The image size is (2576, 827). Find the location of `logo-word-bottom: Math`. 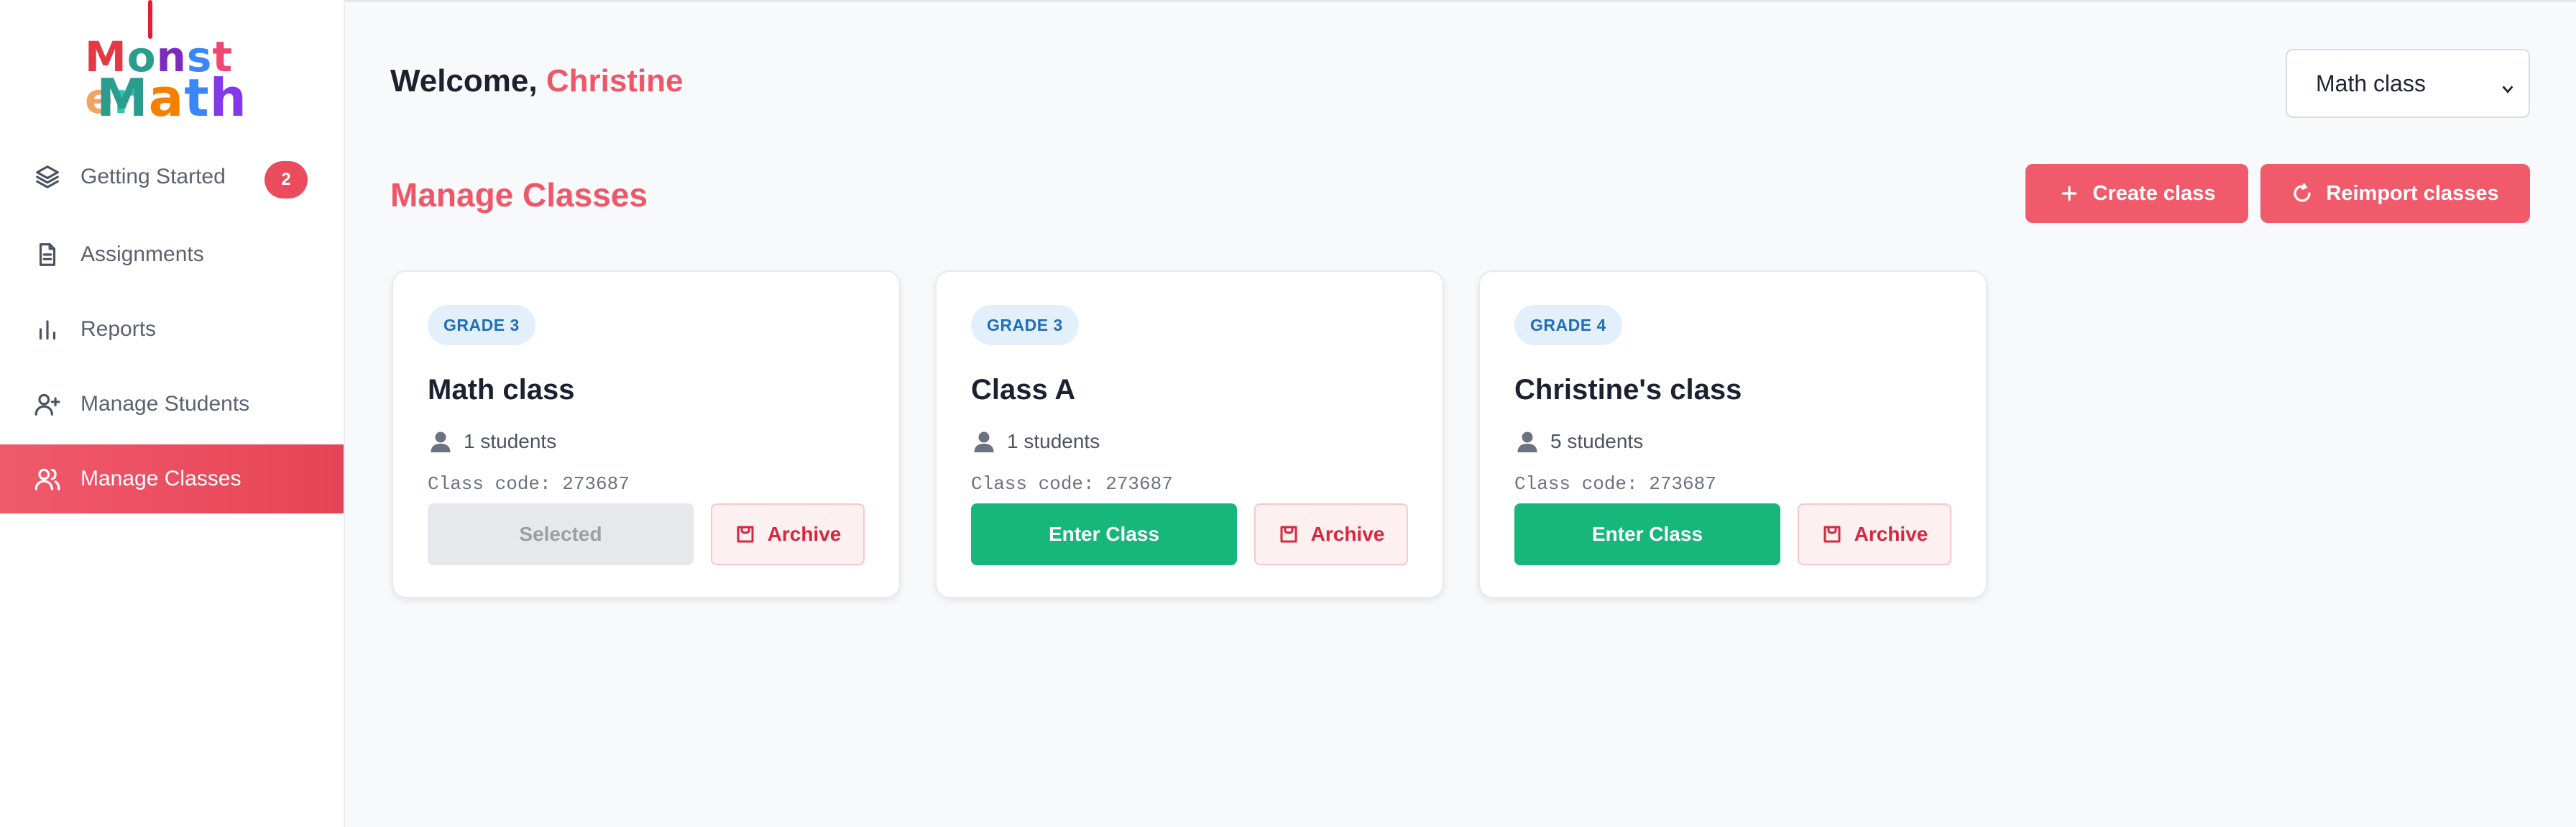

logo-word-bottom: Math is located at coordinates (171, 98).